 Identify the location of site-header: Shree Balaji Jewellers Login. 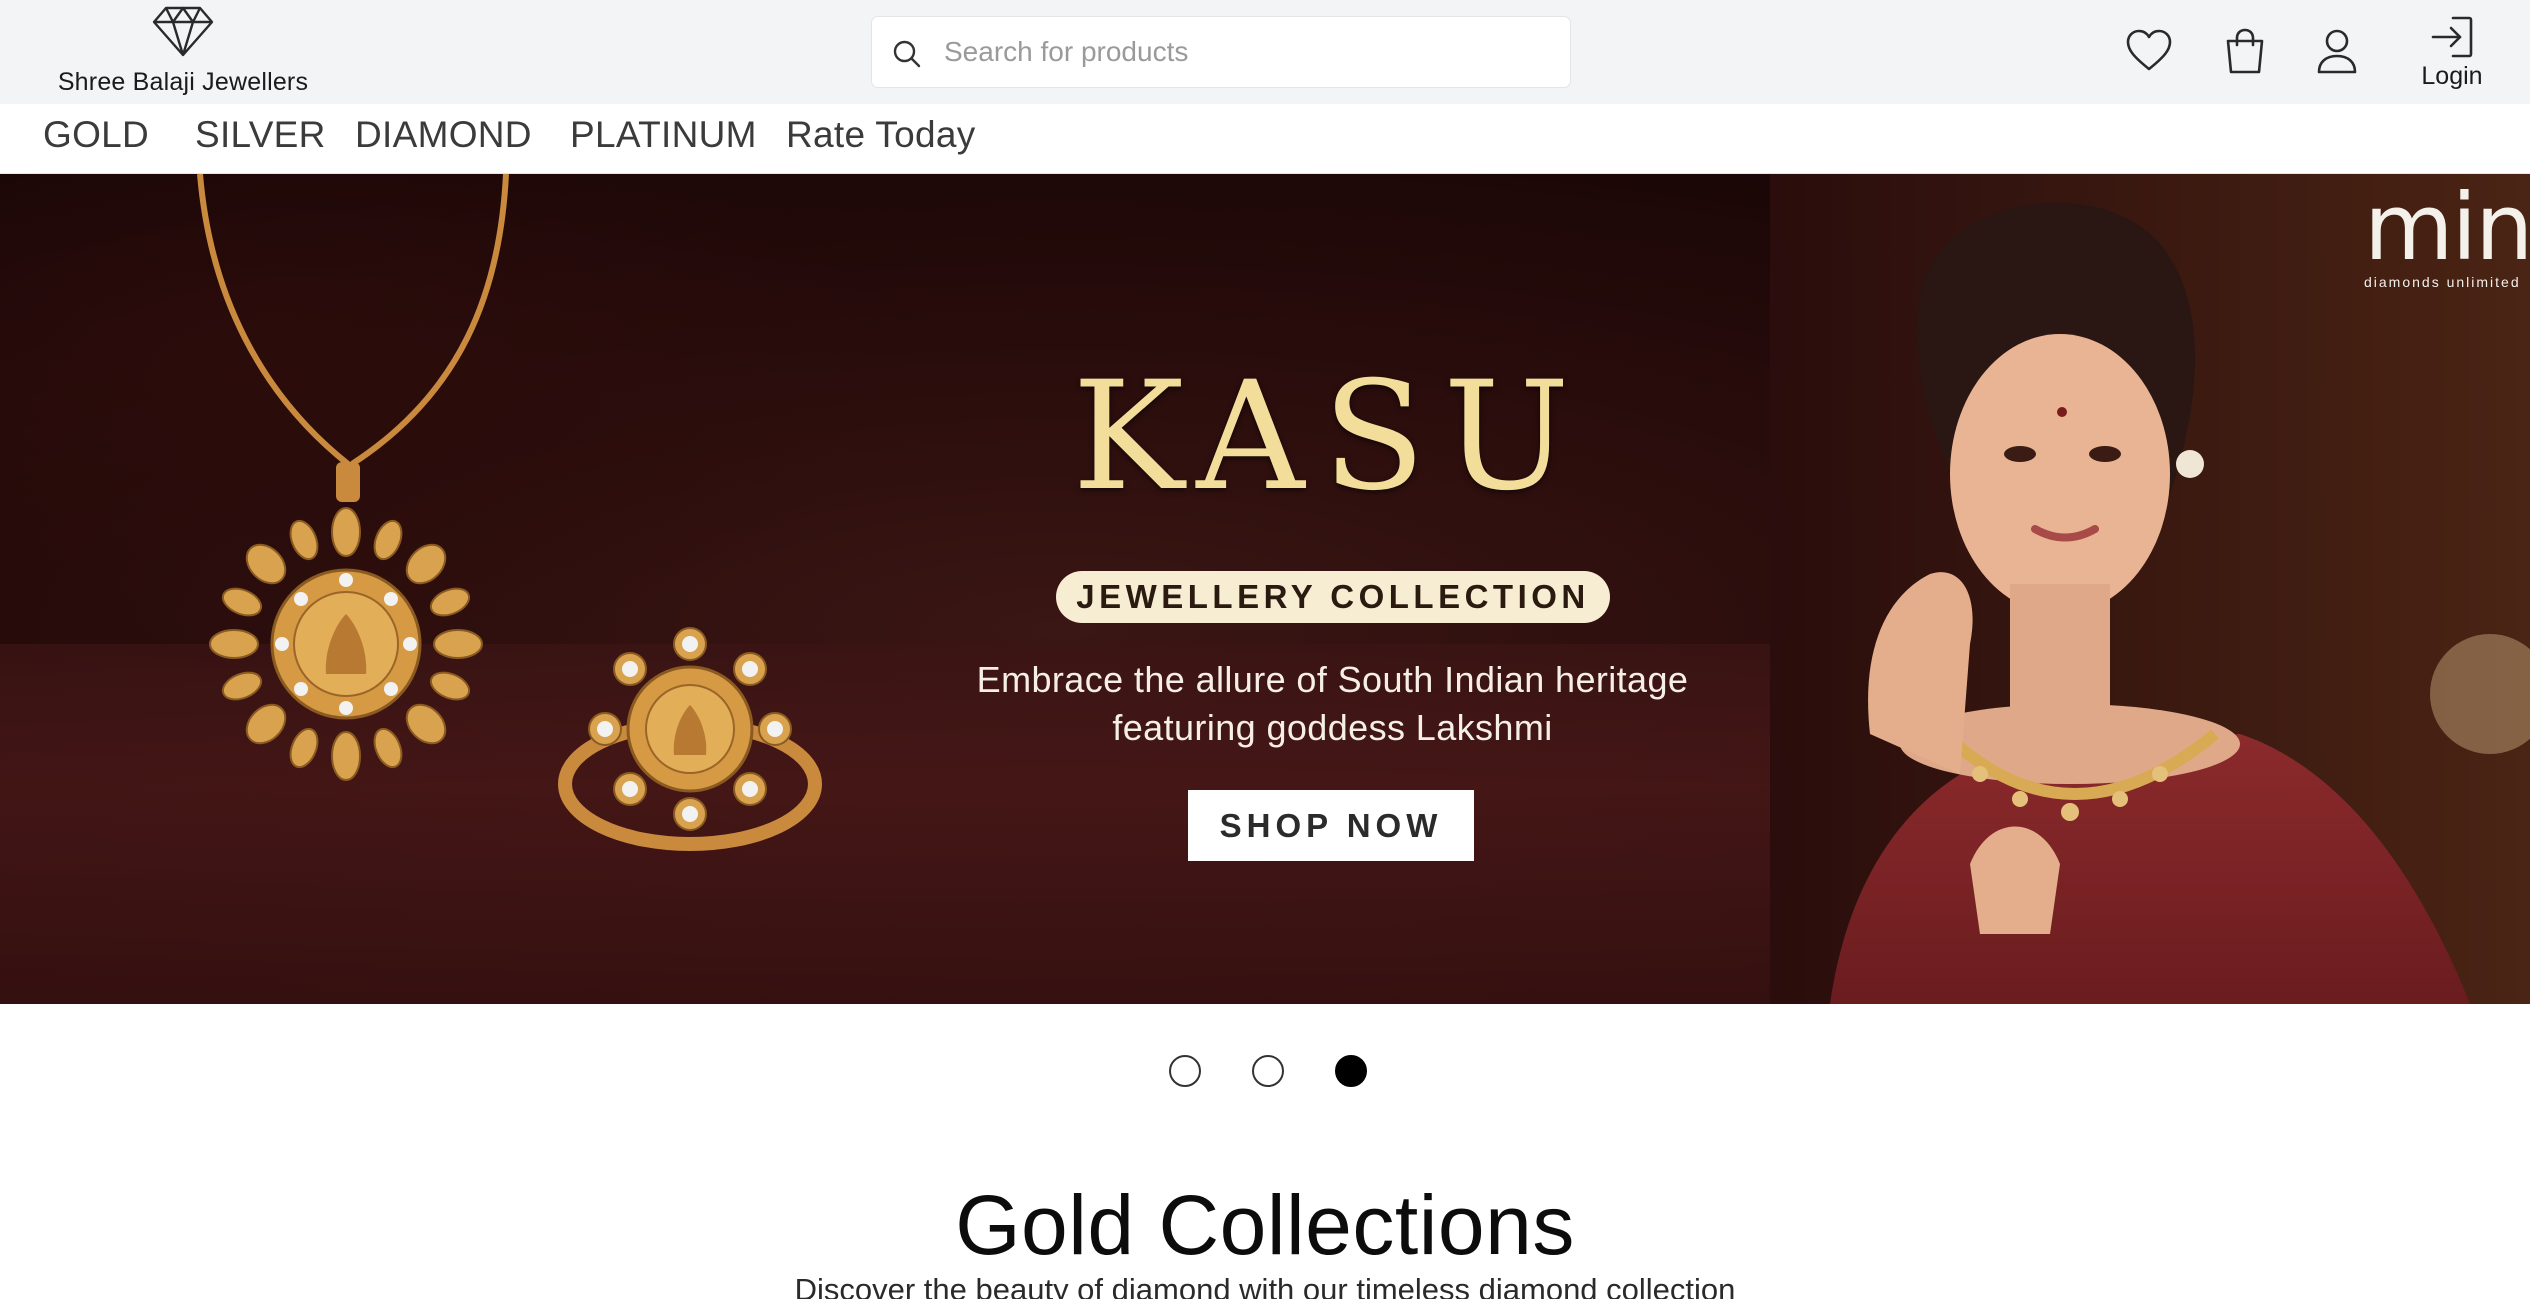
(1265, 52).